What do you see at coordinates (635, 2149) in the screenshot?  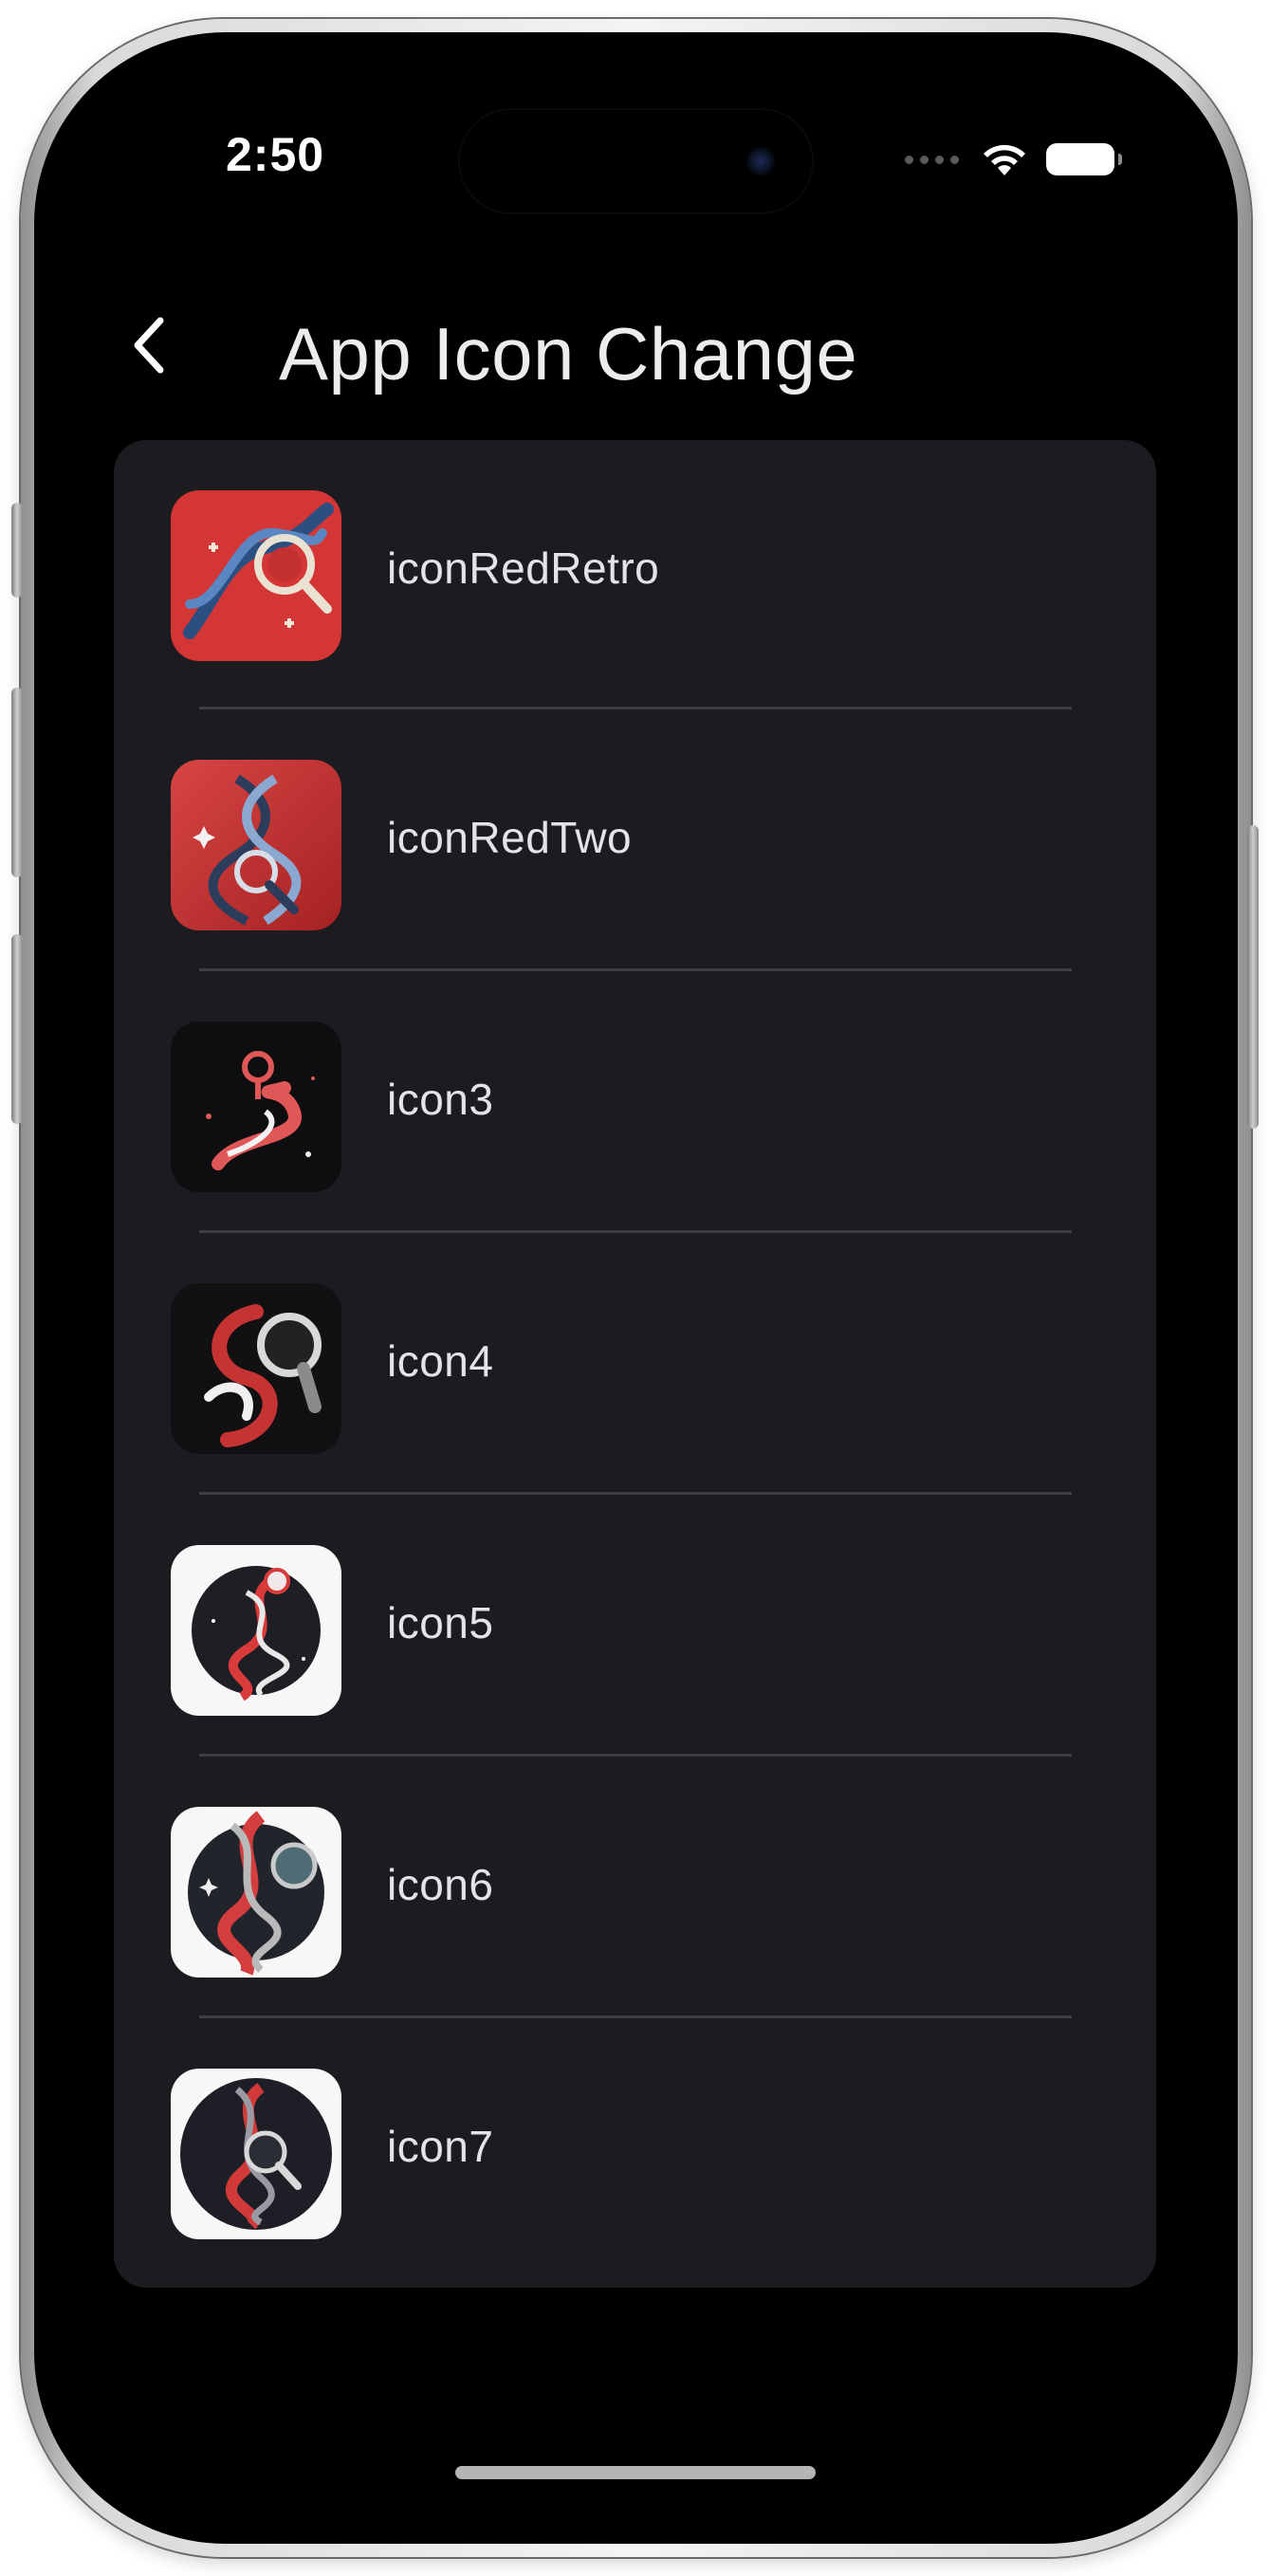 I see `icon-option-row-icon7: icon7` at bounding box center [635, 2149].